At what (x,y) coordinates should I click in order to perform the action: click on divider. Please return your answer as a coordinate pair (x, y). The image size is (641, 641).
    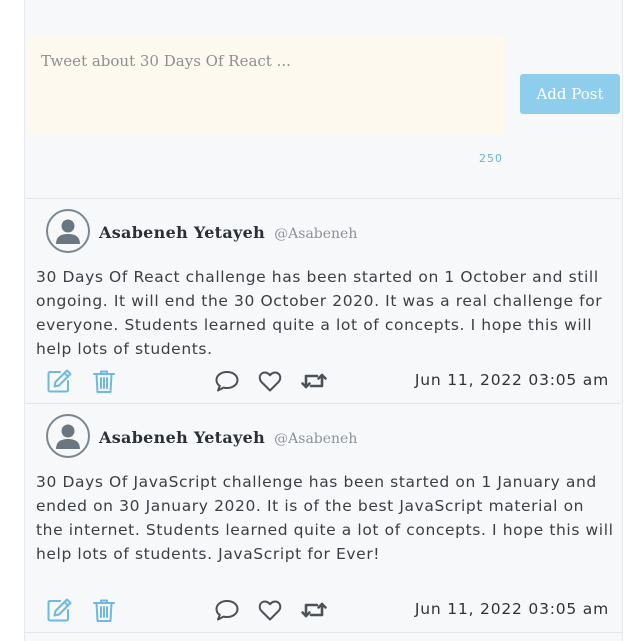
    Looking at the image, I should click on (323, 632).